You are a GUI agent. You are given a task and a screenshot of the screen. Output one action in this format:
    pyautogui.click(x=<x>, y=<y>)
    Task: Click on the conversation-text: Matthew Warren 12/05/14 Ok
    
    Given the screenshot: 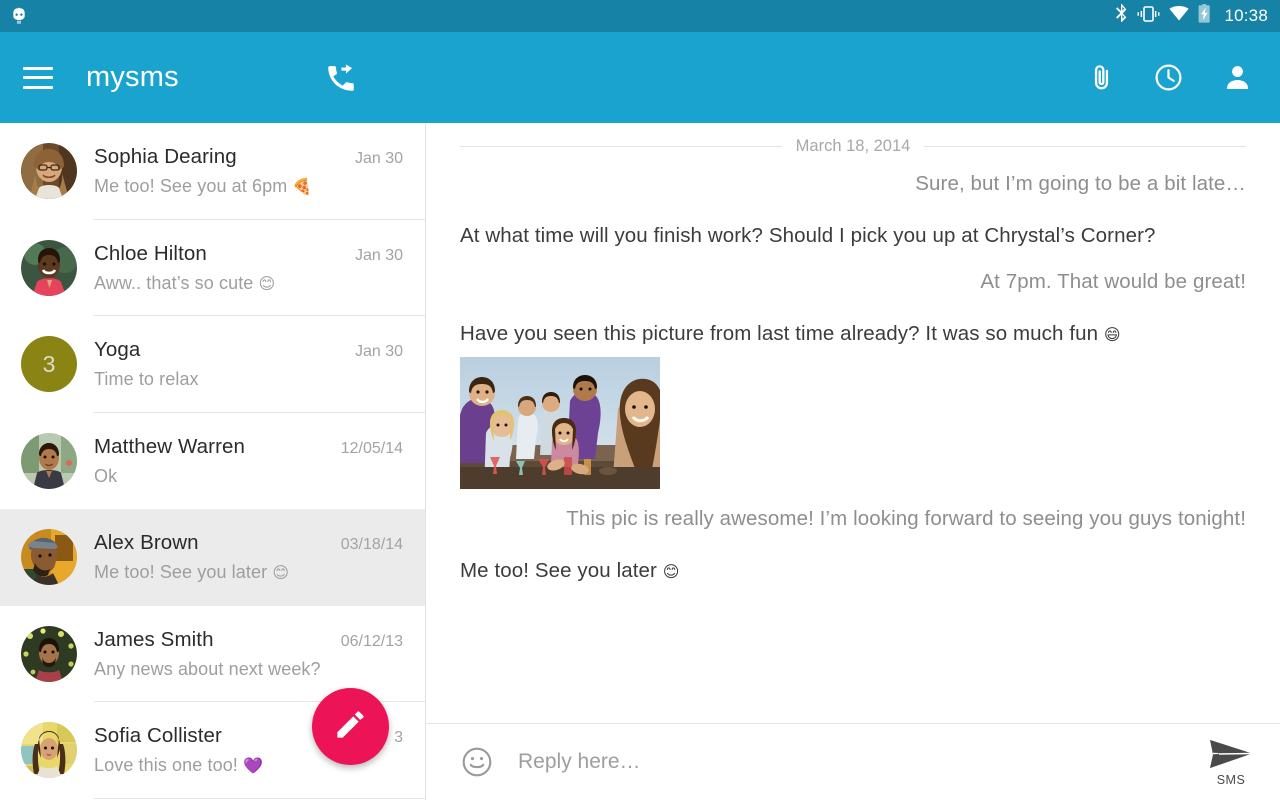 What is the action you would take?
    pyautogui.click(x=248, y=461)
    